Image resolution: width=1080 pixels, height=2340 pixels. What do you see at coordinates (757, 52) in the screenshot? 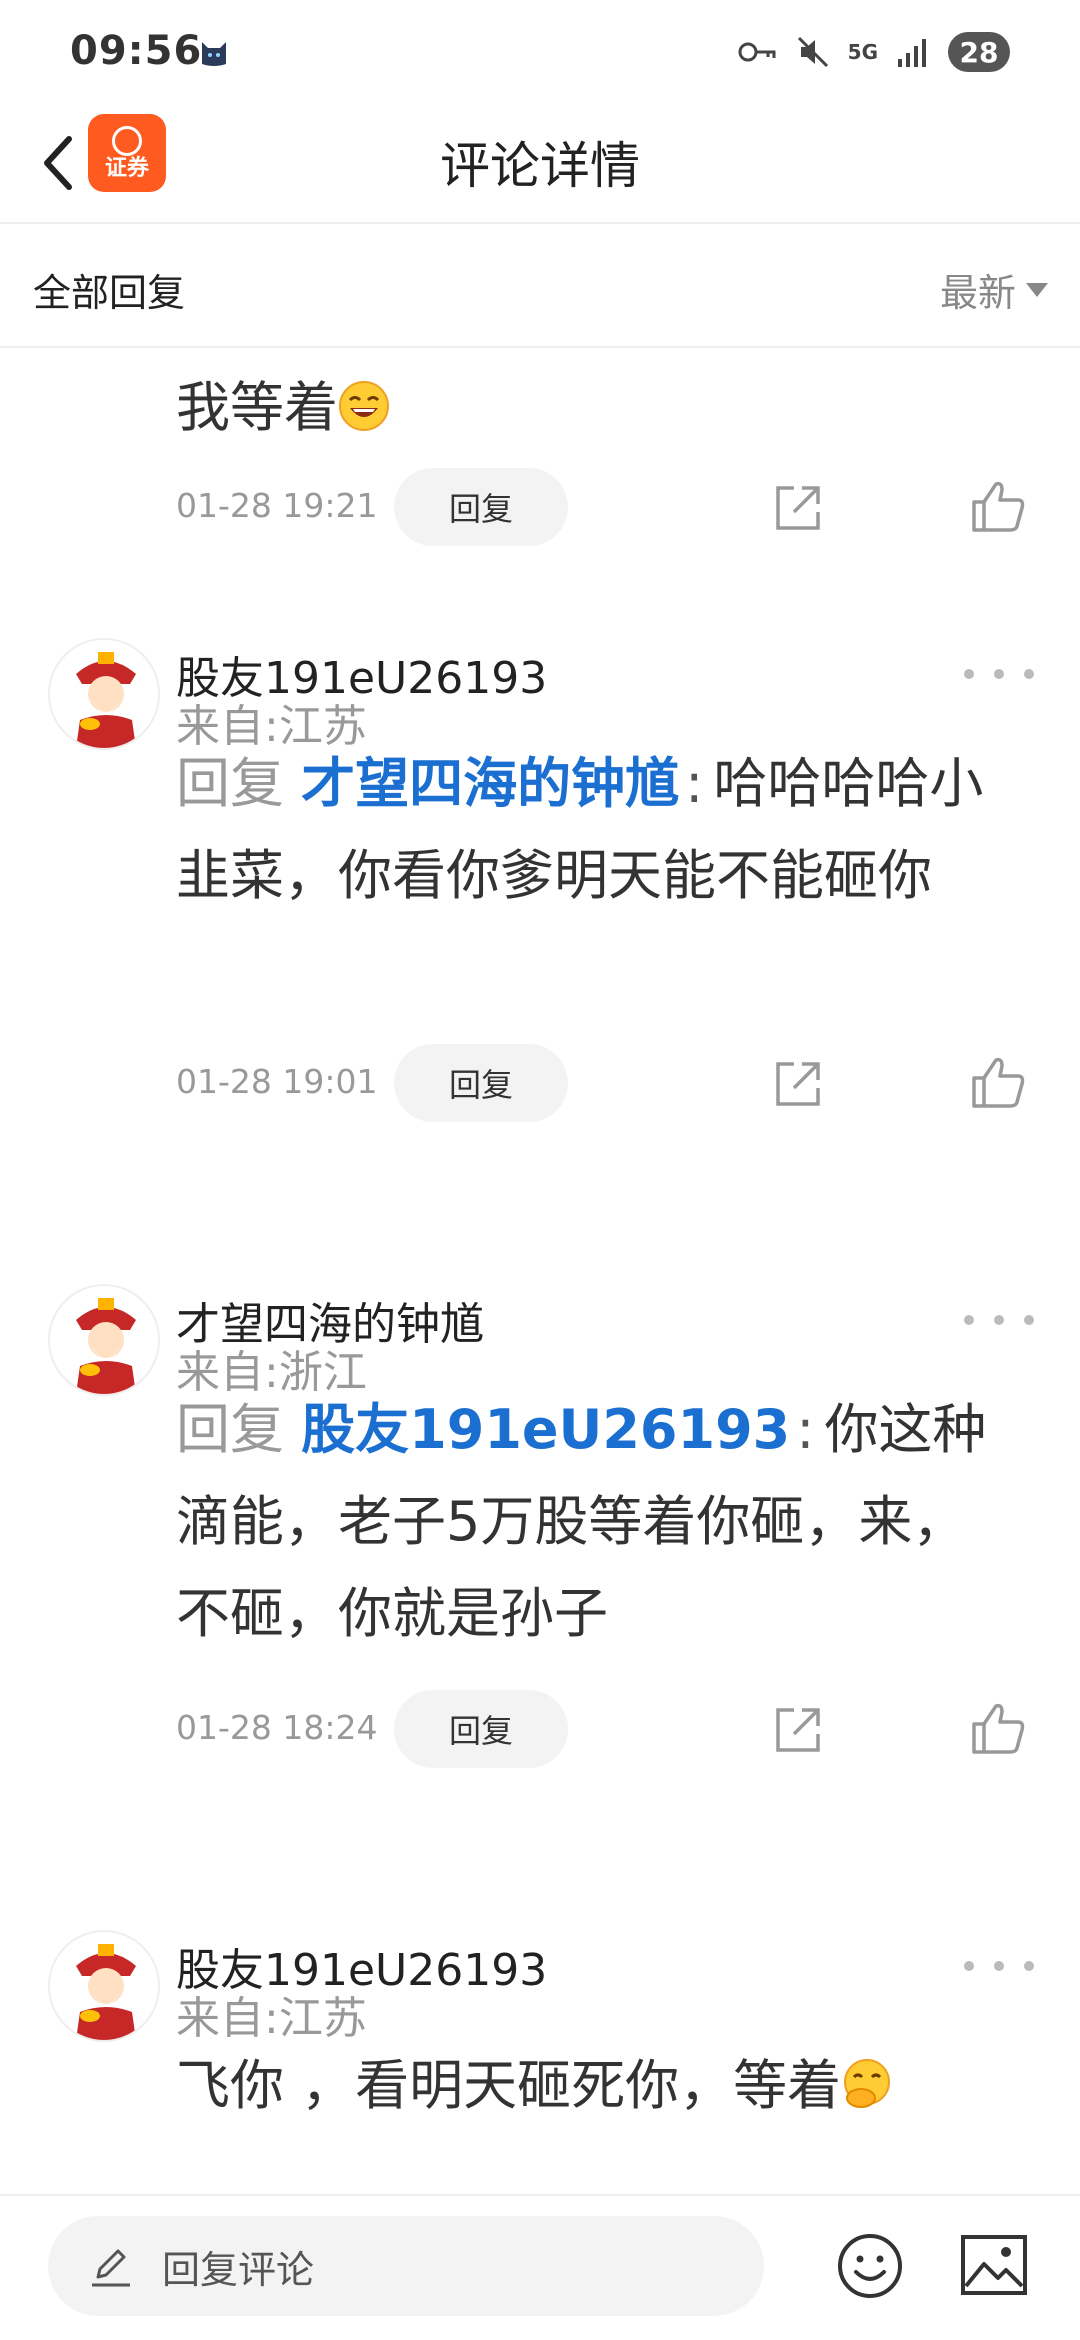
I see `key-icon` at bounding box center [757, 52].